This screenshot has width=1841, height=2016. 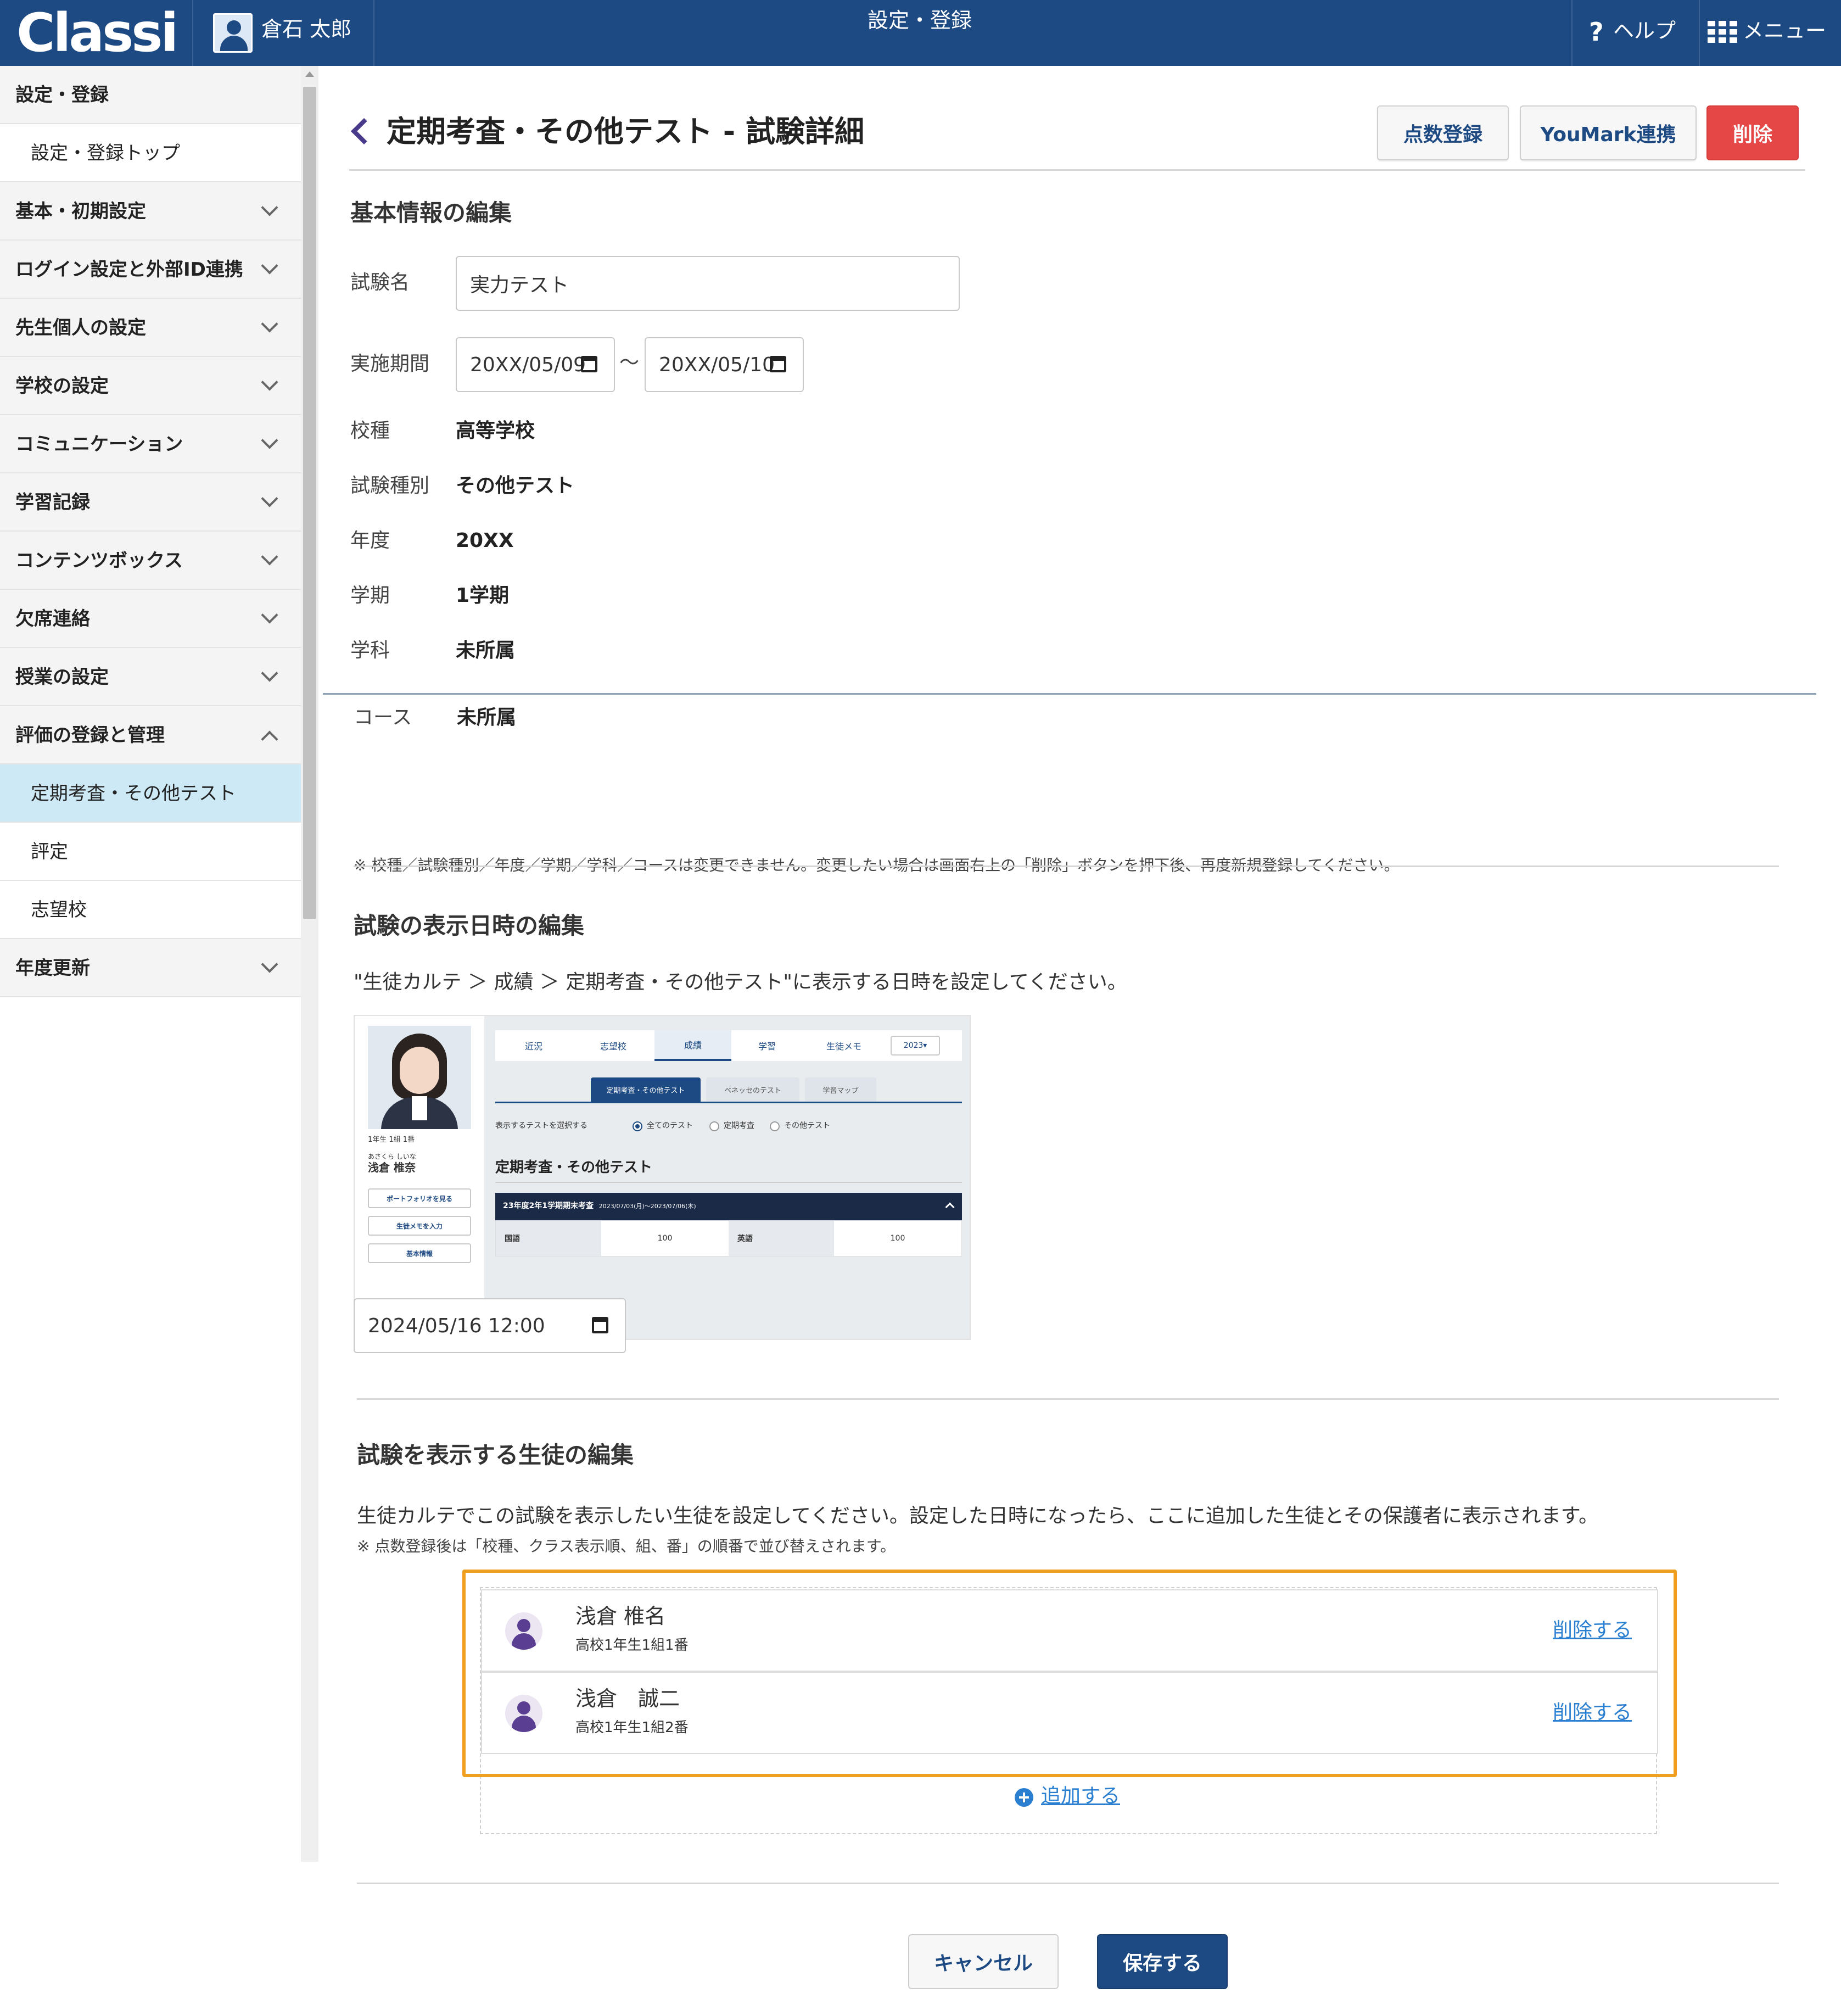 What do you see at coordinates (129, 270) in the screenshot?
I see `sidebar-item-label: ログイン設定と外部ID連携` at bounding box center [129, 270].